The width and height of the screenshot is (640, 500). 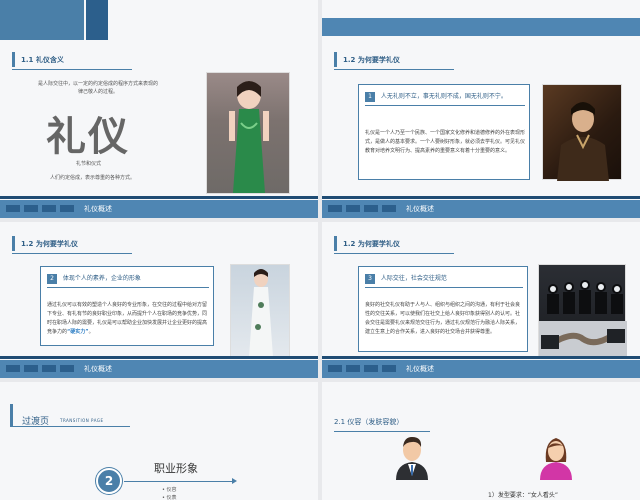 What do you see at coordinates (88, 137) in the screenshot?
I see `big-title: 礼仪` at bounding box center [88, 137].